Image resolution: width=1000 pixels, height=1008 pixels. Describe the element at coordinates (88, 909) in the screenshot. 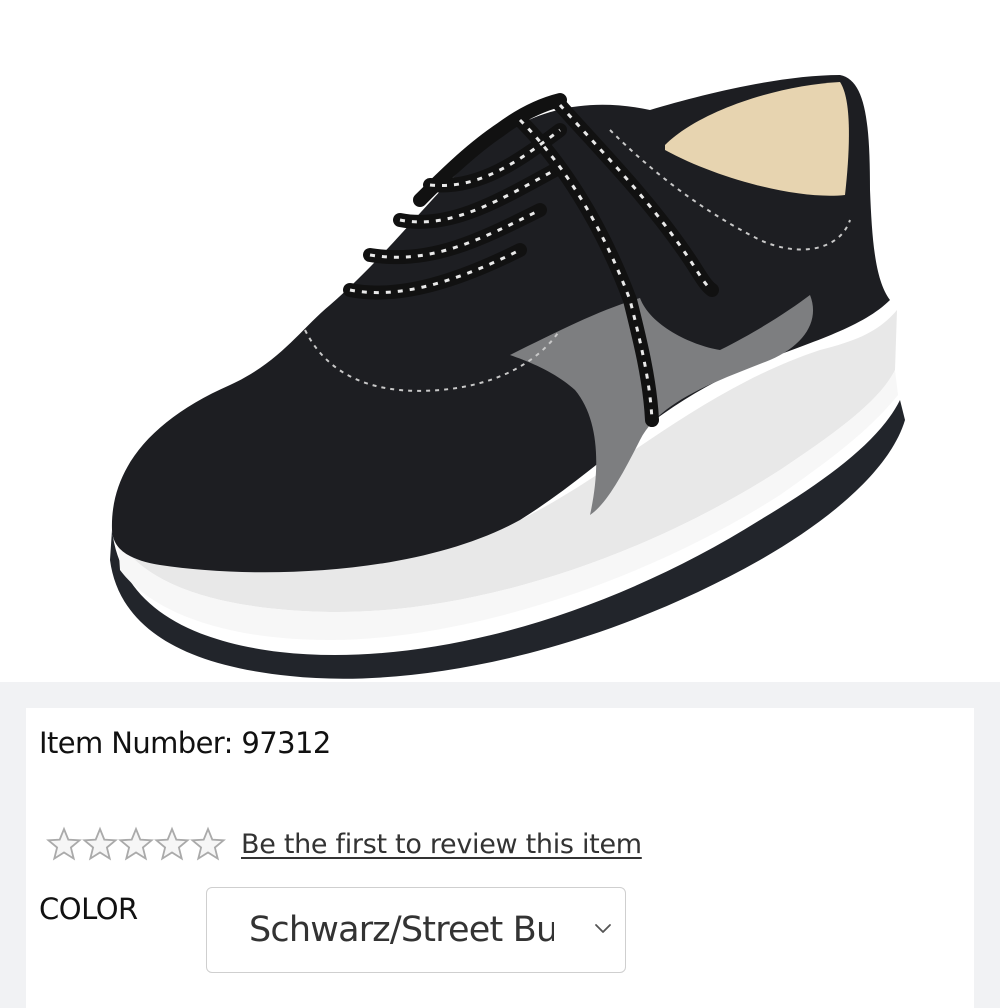

I see `color-label: COLOR` at that location.